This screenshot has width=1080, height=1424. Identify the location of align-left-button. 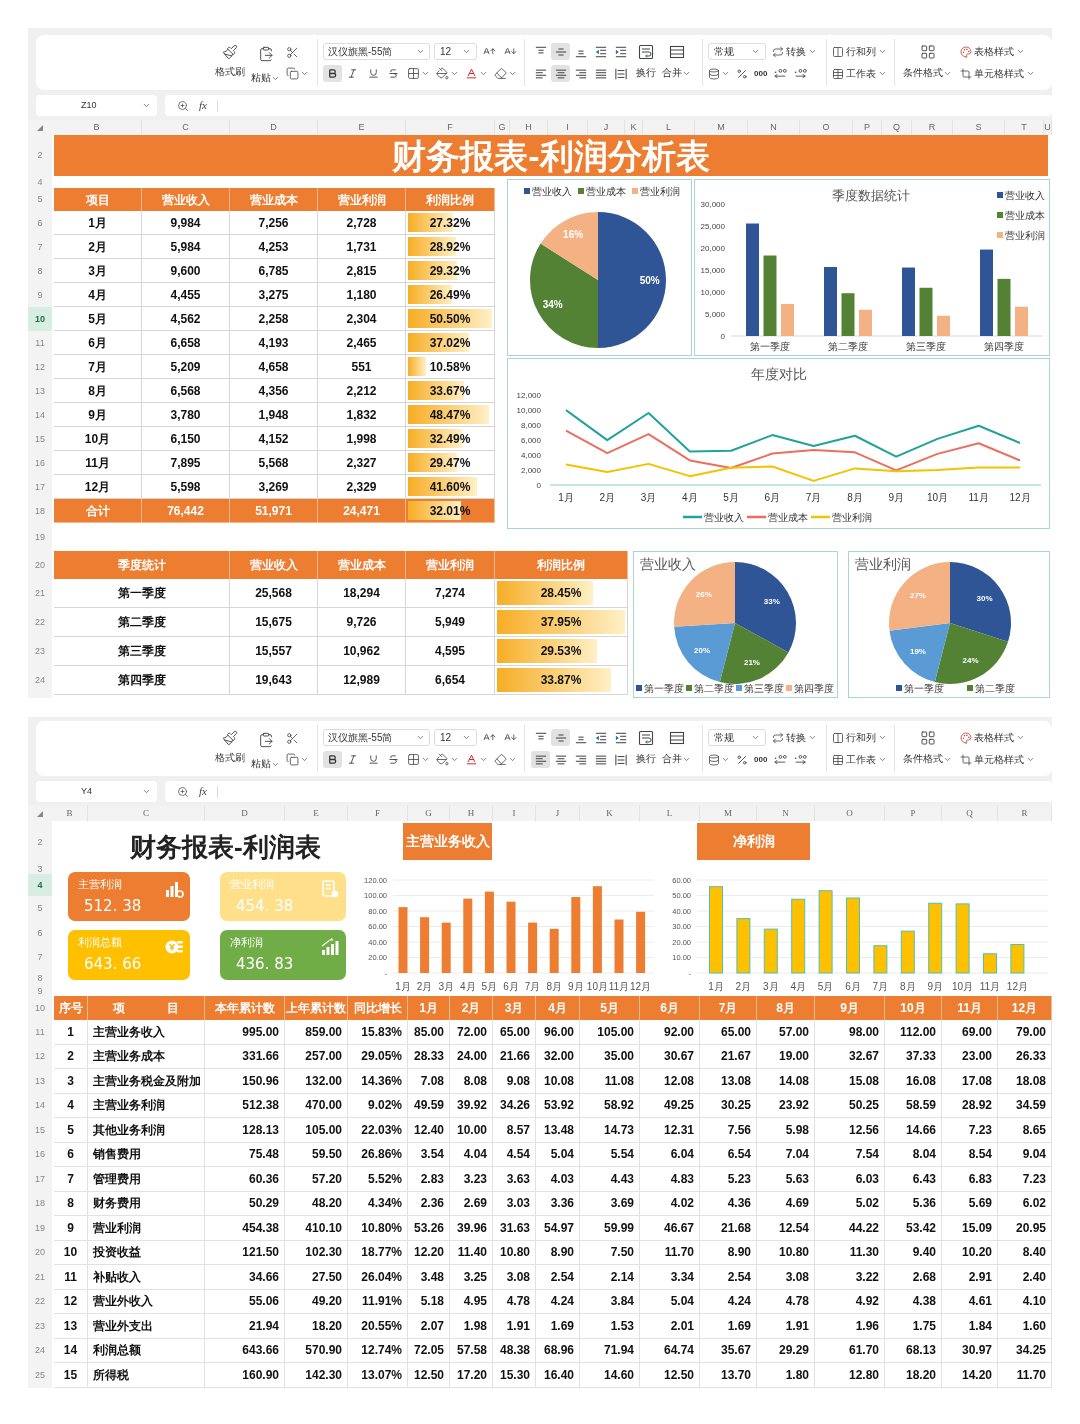
(540, 759).